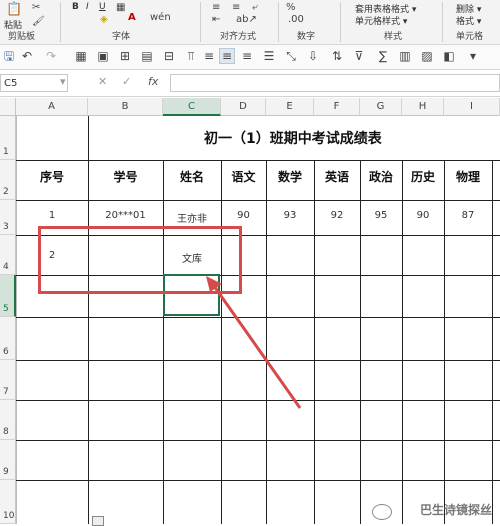 Image resolution: width=500 pixels, height=526 pixels. I want to click on watermark: 巴生诗镜探丝, so click(455, 510).